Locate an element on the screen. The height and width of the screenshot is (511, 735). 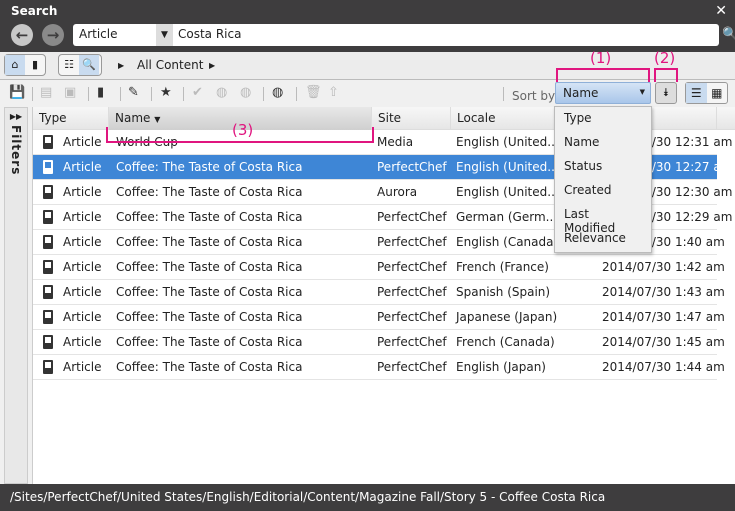
chevron-down-icon: ▼ is located at coordinates (164, 35).